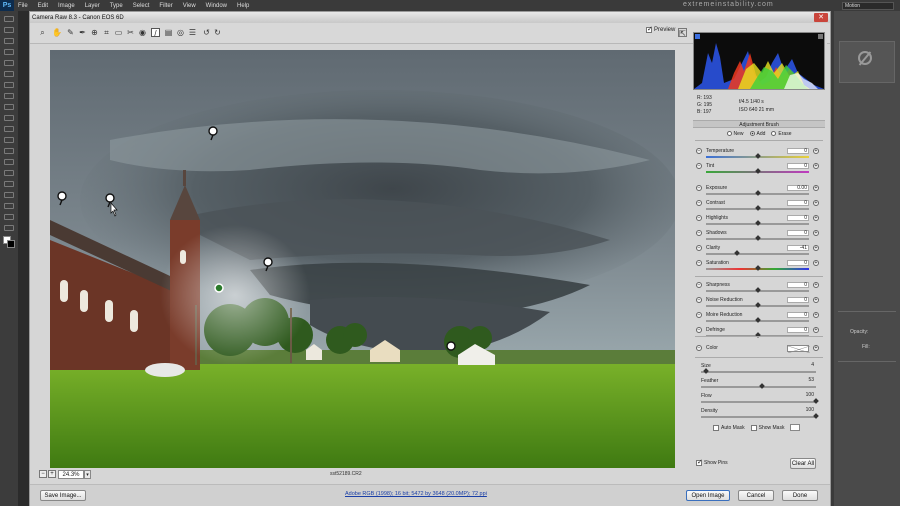 This screenshot has width=900, height=506. Describe the element at coordinates (699, 300) in the screenshot. I see `noise-reduction-minus-icon: −` at that location.